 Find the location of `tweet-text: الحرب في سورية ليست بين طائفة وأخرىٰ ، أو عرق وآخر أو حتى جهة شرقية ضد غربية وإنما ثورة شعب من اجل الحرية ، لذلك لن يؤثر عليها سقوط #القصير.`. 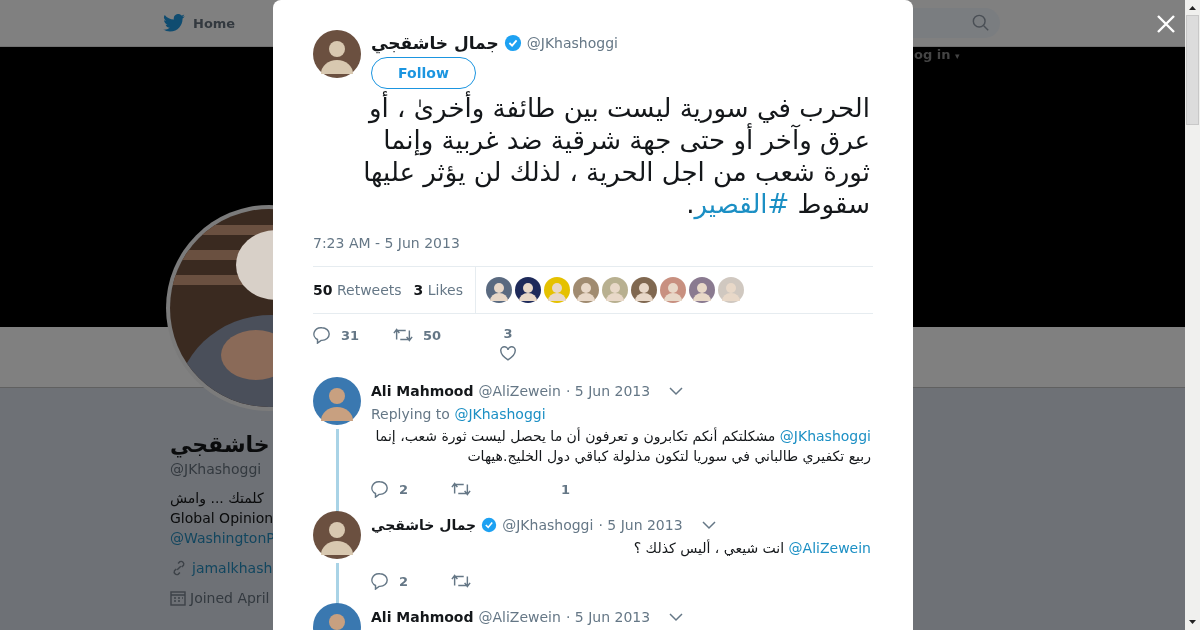

tweet-text: الحرب في سورية ليست بين طائفة وأخرىٰ ، أو عرق وآخر أو حتى جهة شرقية ضد غربية وإنما ثورة شعب من اجل الحرية ، لذلك لن يؤثر عليها سقوط #القصير. is located at coordinates (616, 156).